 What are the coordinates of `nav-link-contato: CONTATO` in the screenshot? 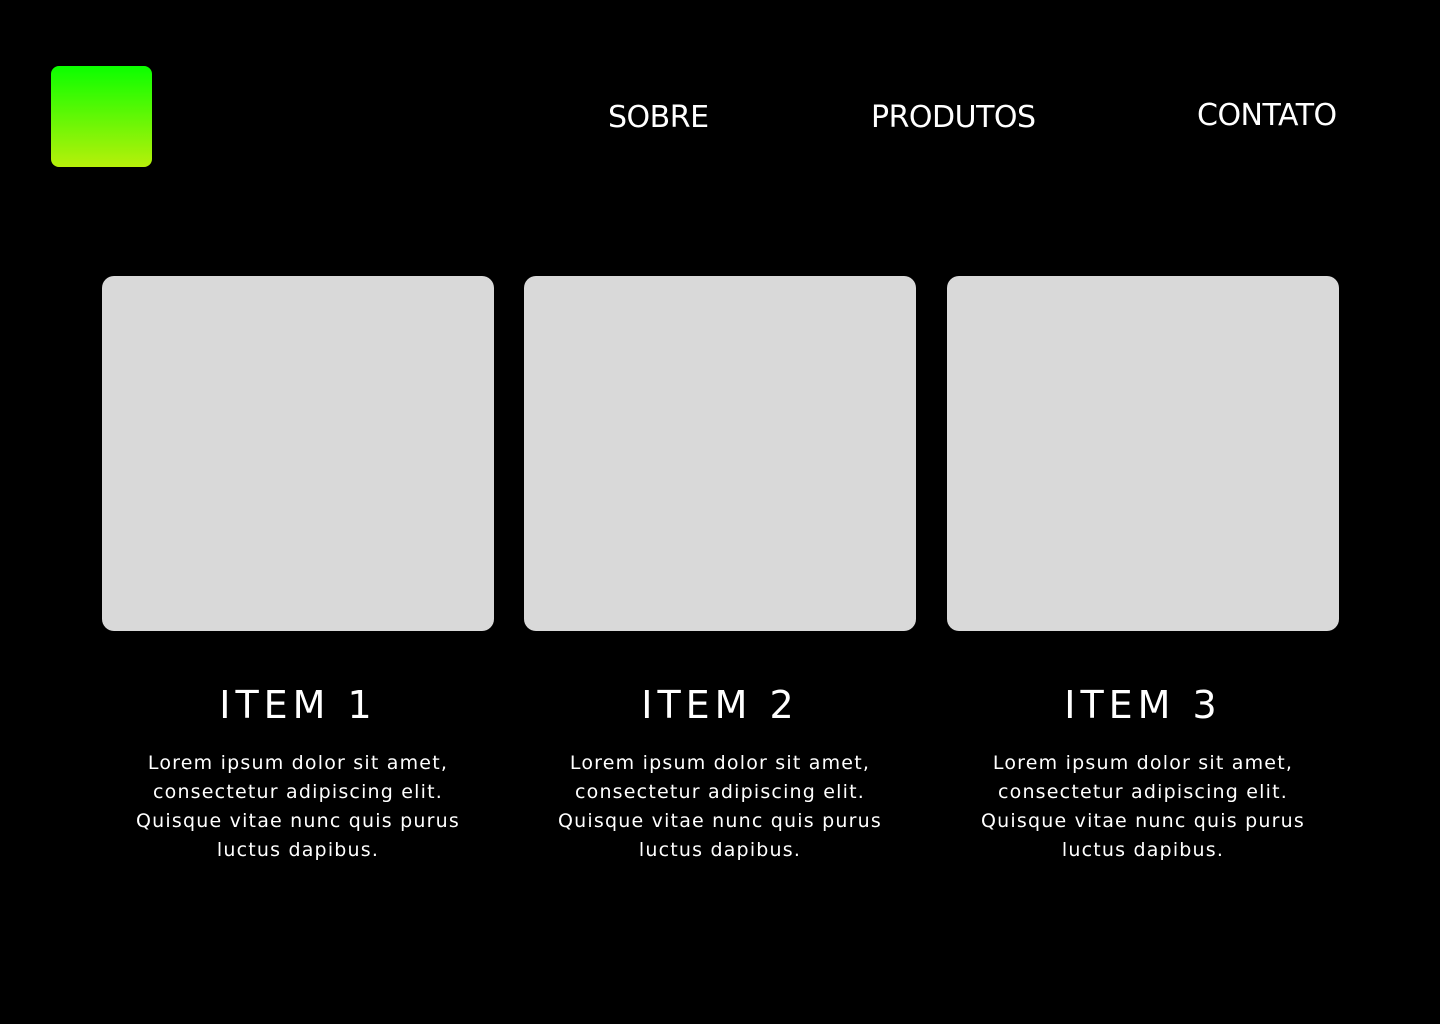 It's located at (1267, 116).